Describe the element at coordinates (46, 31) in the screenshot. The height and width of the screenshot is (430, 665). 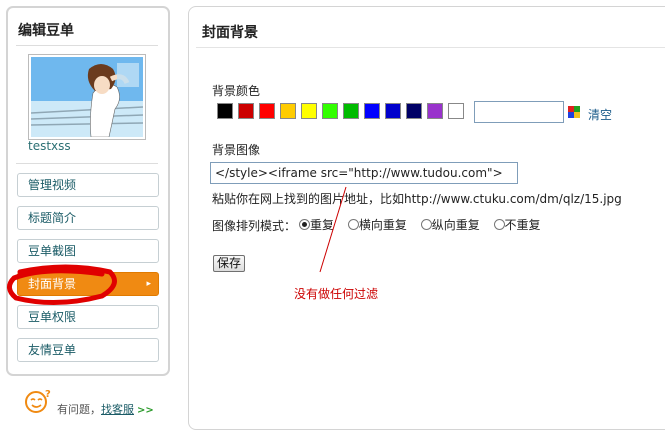
I see `sidebar-title: 编辑豆单` at that location.